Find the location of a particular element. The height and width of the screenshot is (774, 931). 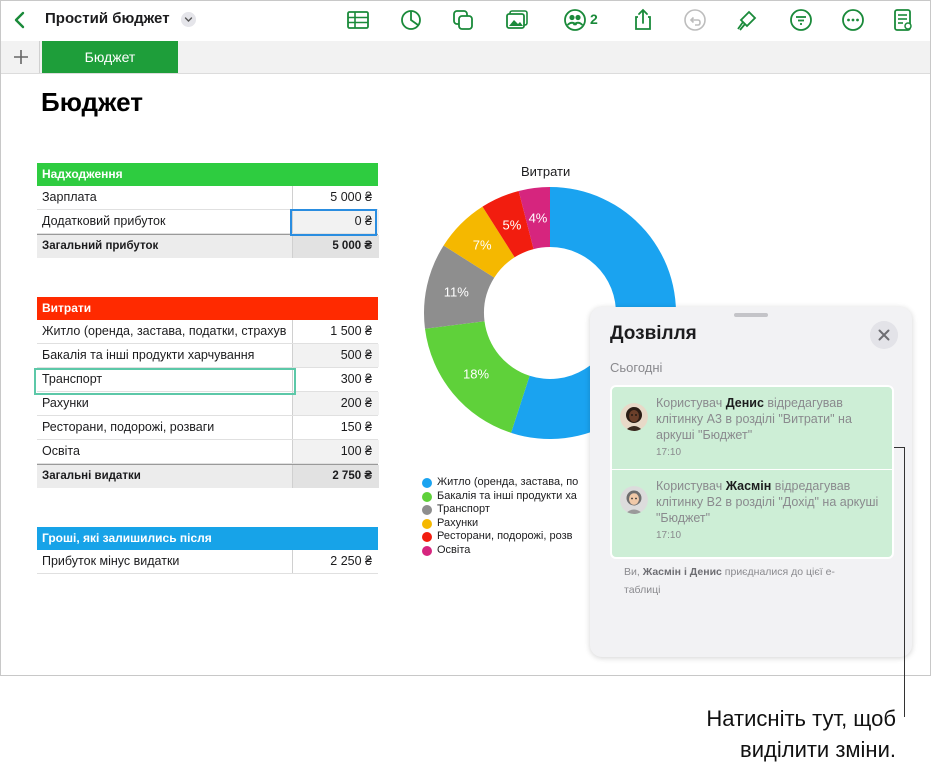

section-heading-today: Сьогодні is located at coordinates (636, 367).